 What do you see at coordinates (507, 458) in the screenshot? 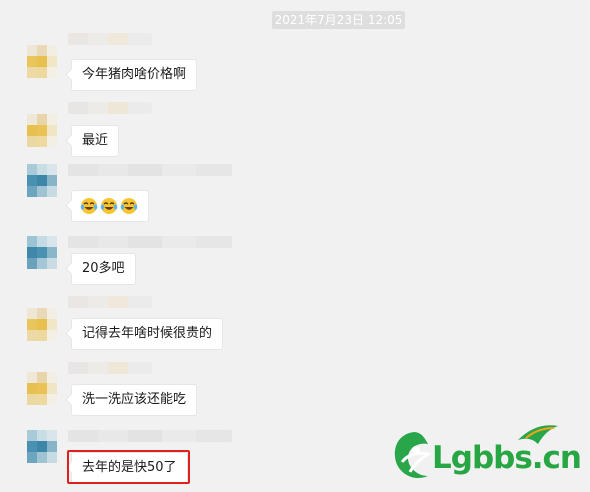
I see `watermark-text: Lgbbs.cn` at bounding box center [507, 458].